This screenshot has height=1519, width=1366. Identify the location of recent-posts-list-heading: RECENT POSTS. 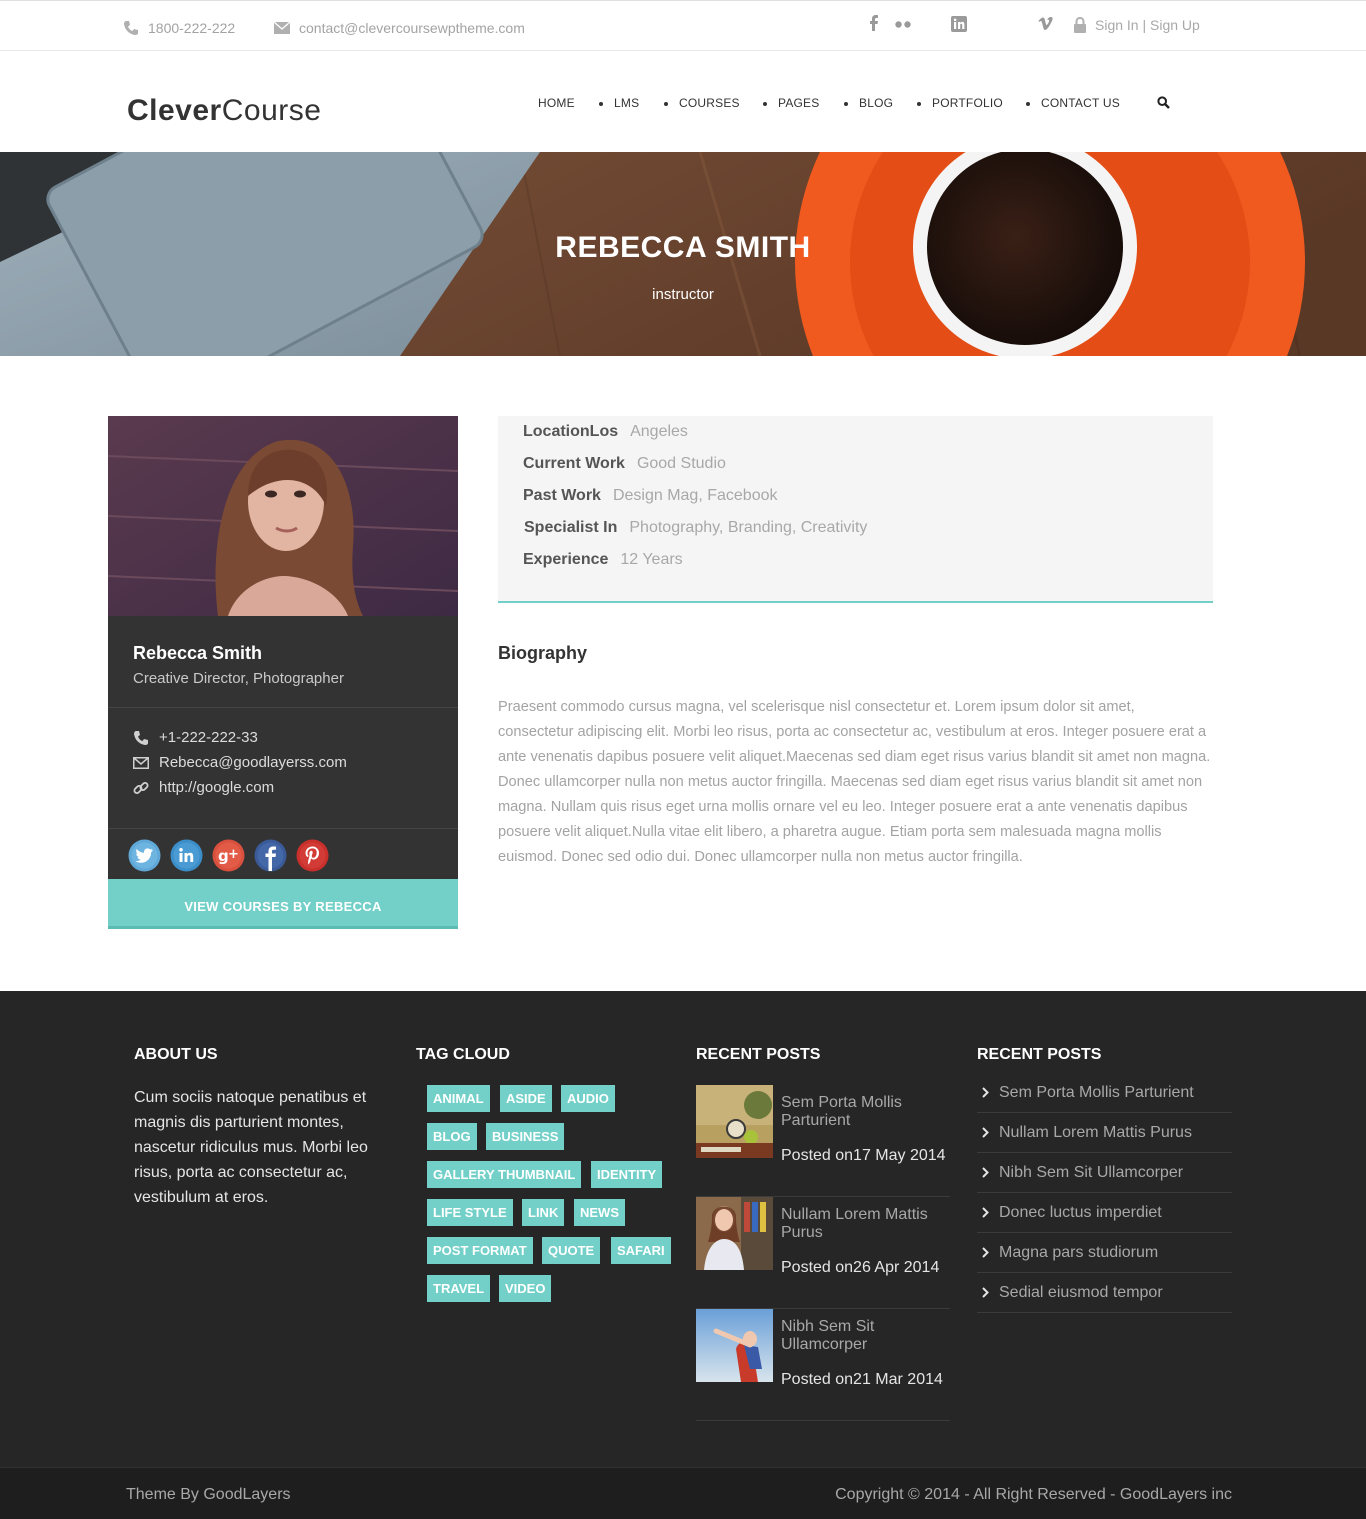
(1039, 1054).